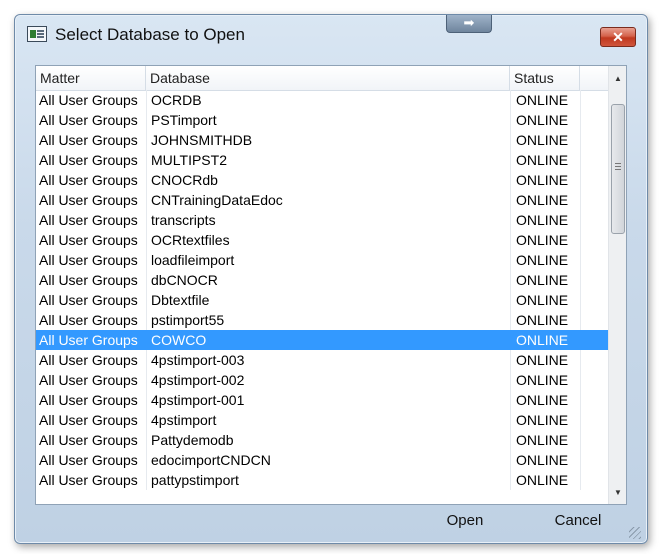  I want to click on nav-arrow-button: ➡, so click(469, 24).